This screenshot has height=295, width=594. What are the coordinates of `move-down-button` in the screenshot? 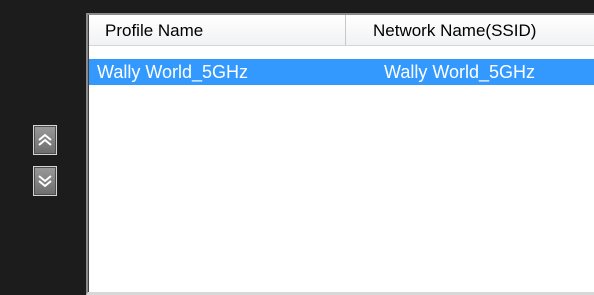 It's located at (45, 181).